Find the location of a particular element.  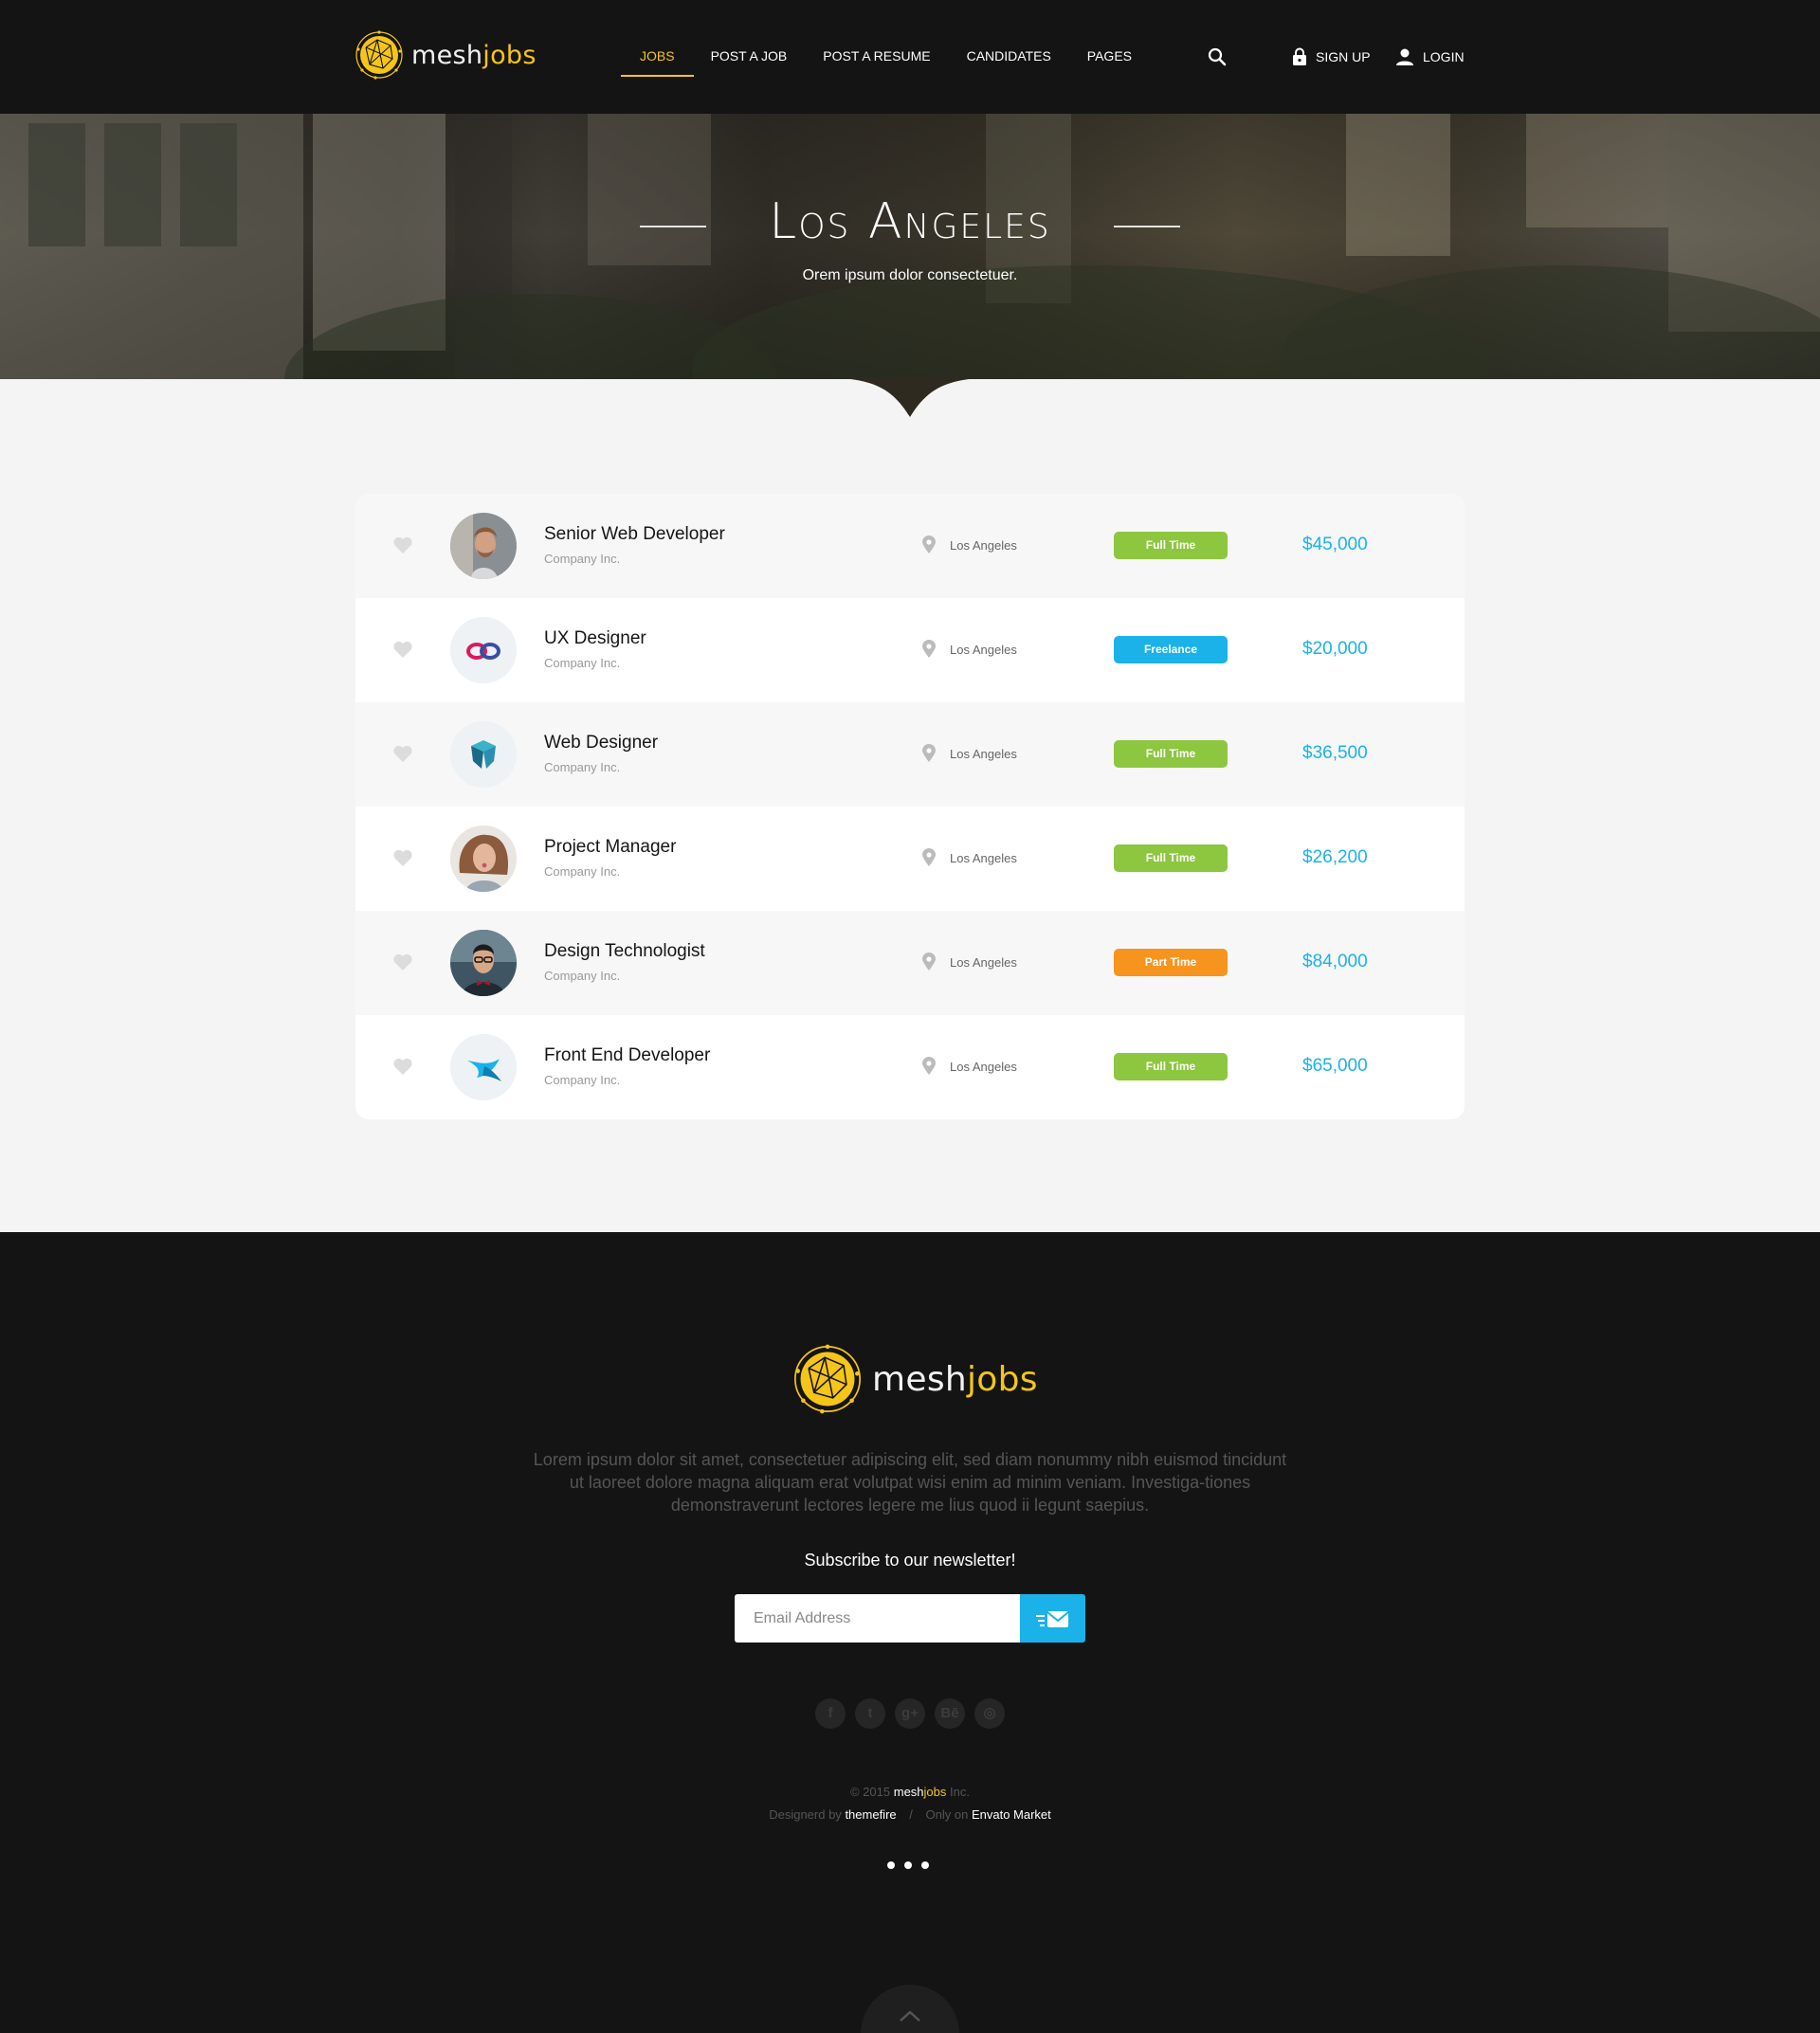

footer-brand-name: meshjobs is located at coordinates (955, 1379).